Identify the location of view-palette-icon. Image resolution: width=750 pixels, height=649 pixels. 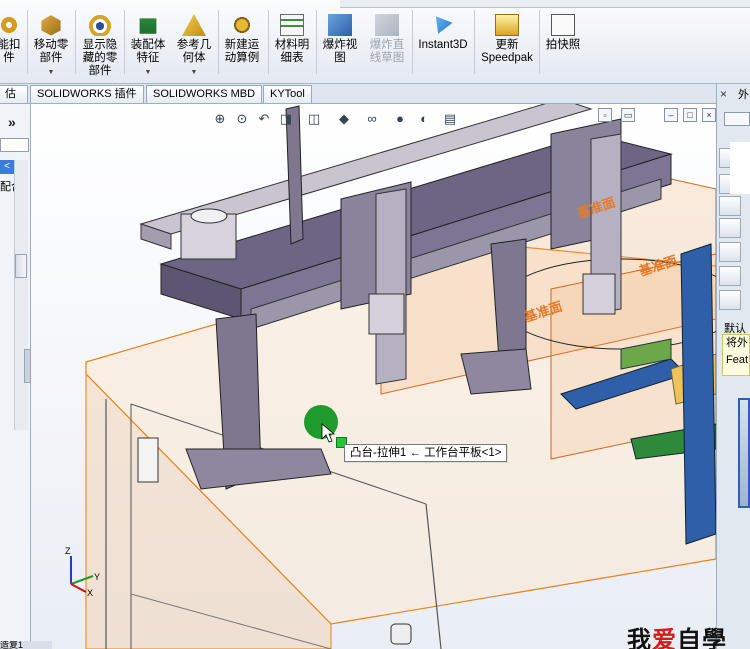
(730, 228).